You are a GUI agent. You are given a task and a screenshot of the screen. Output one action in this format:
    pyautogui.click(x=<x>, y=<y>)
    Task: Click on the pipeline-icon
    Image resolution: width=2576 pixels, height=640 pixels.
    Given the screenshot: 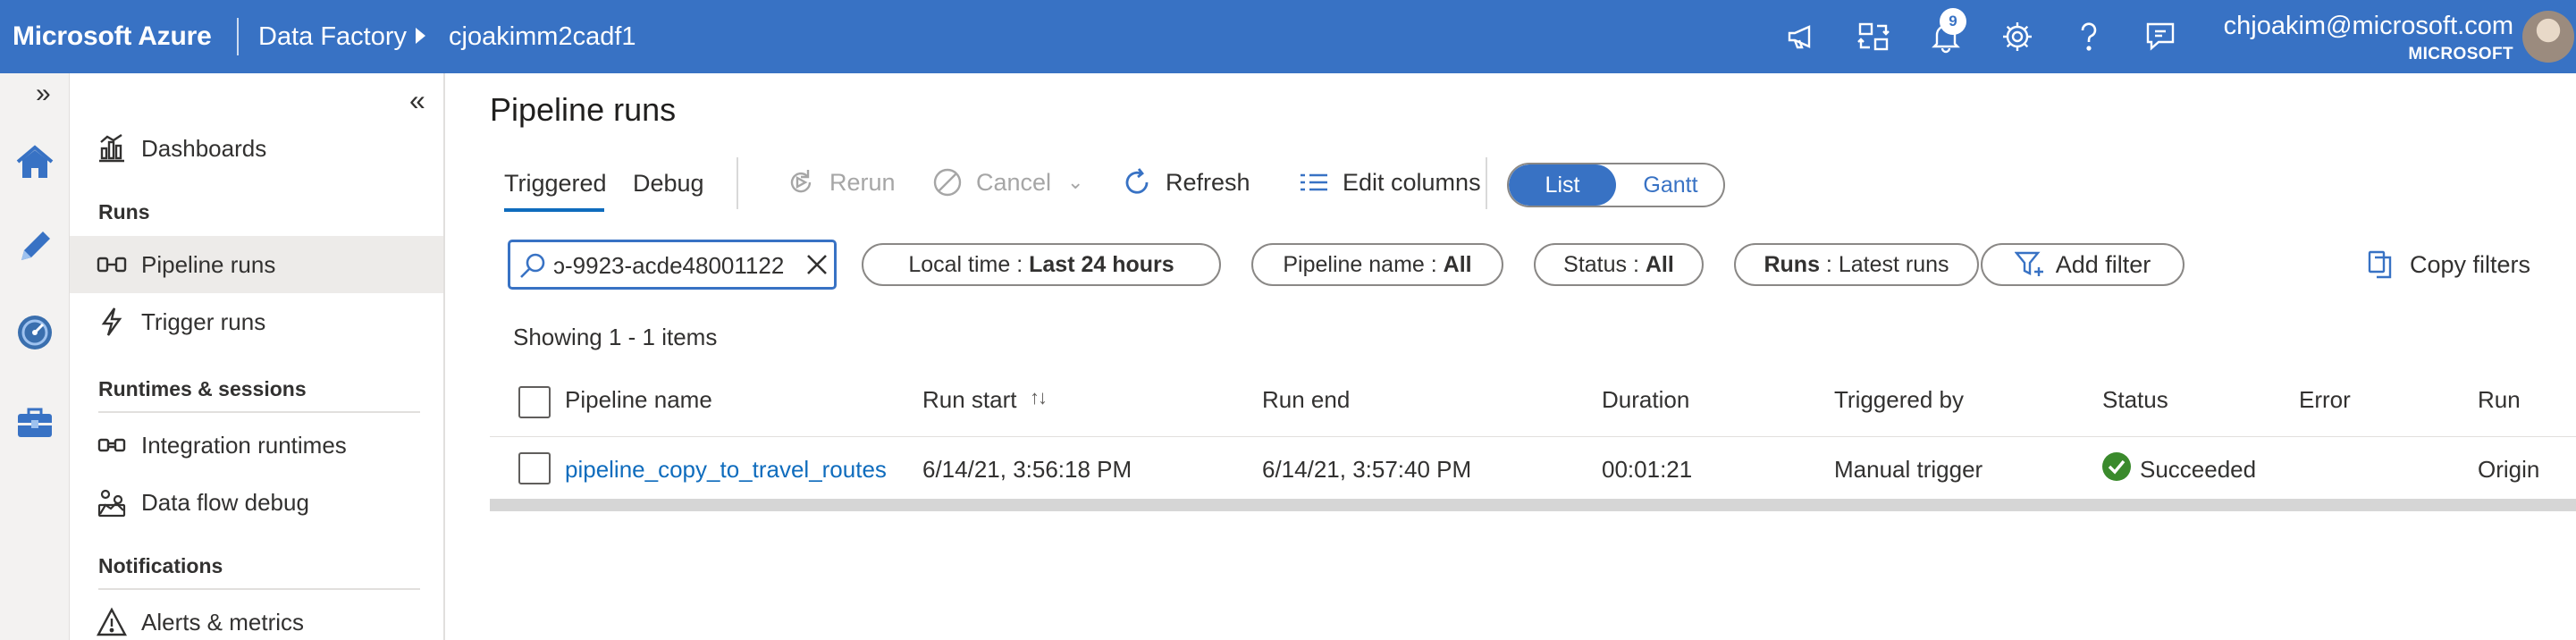 What is the action you would take?
    pyautogui.click(x=112, y=264)
    